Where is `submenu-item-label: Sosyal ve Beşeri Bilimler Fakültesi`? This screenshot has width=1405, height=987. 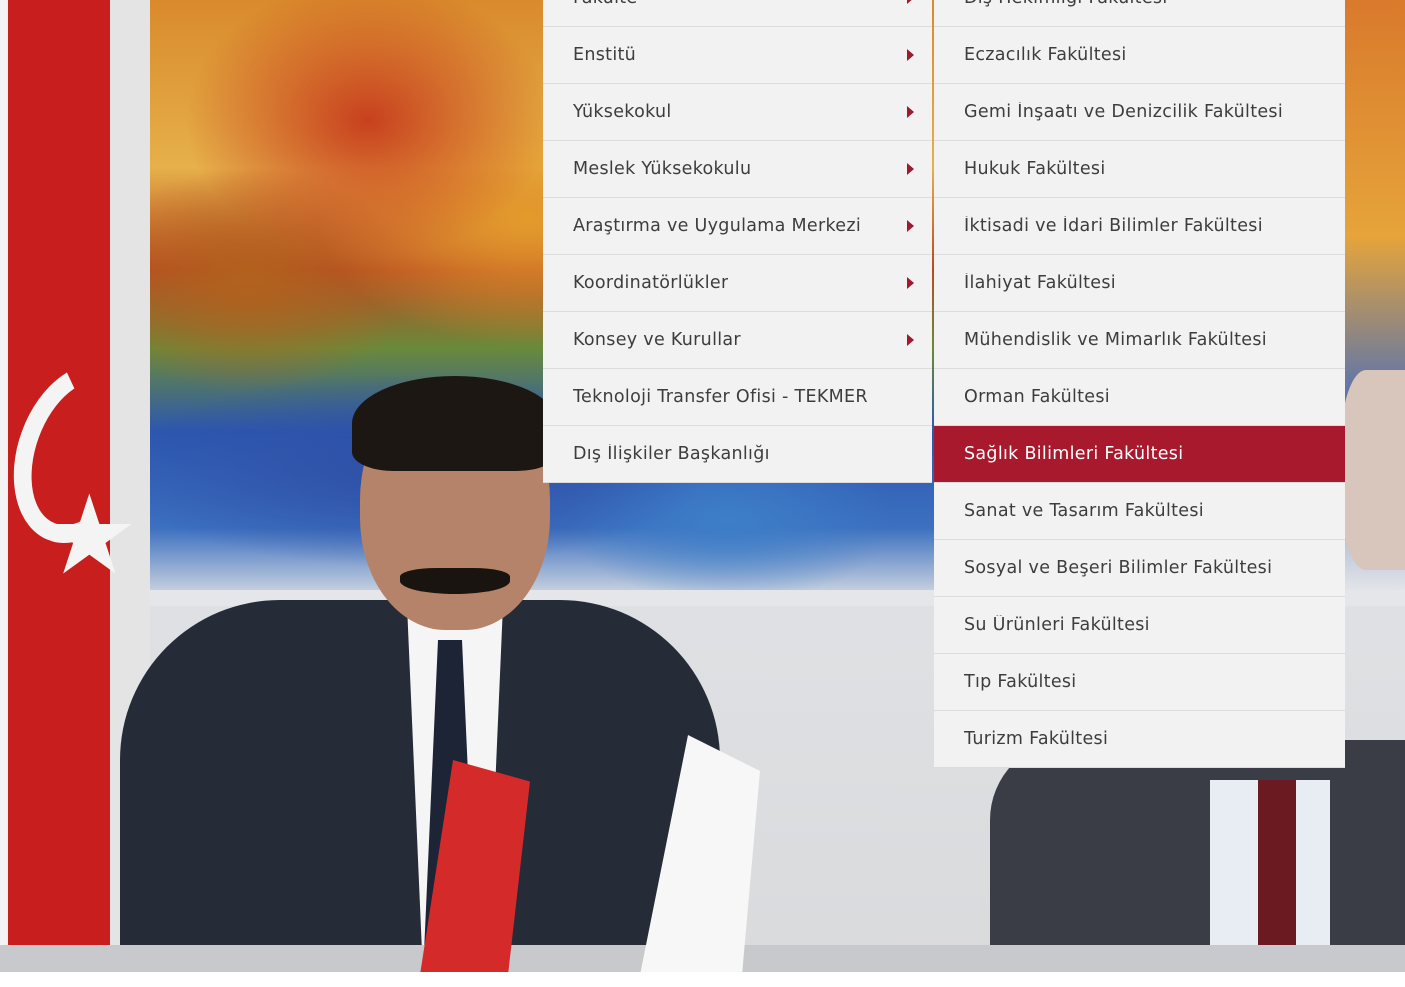
submenu-item-label: Sosyal ve Beşeri Bilimler Fakültesi is located at coordinates (1118, 568).